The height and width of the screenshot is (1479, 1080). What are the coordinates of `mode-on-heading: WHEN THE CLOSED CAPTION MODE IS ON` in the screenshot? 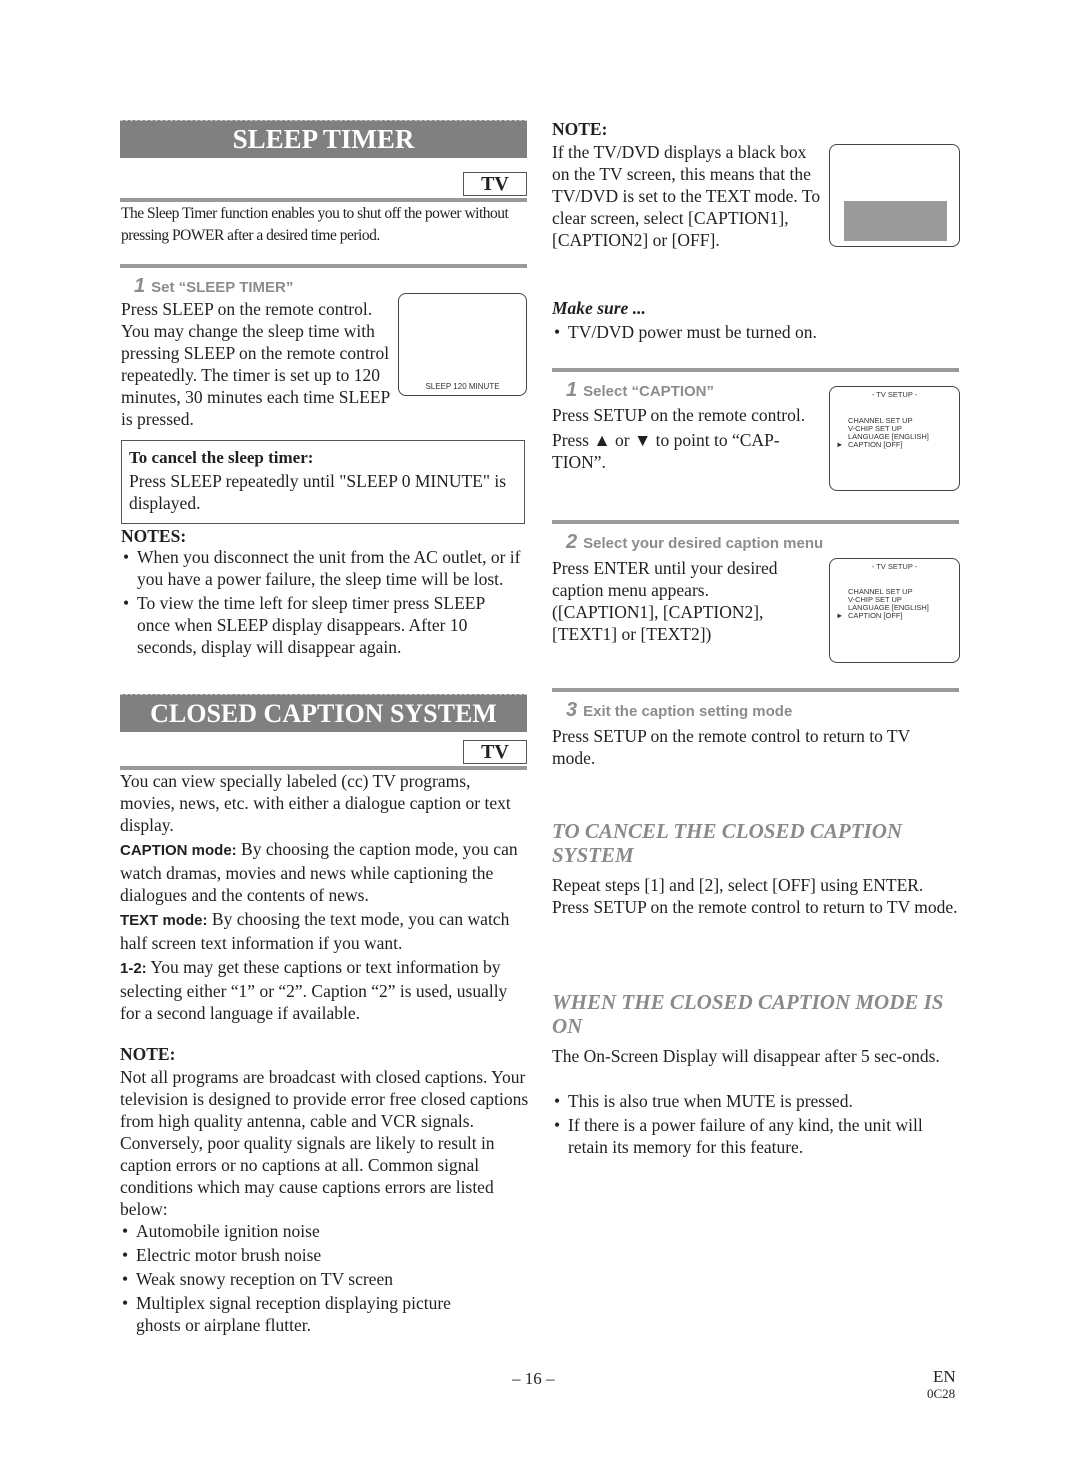 It's located at (748, 1014).